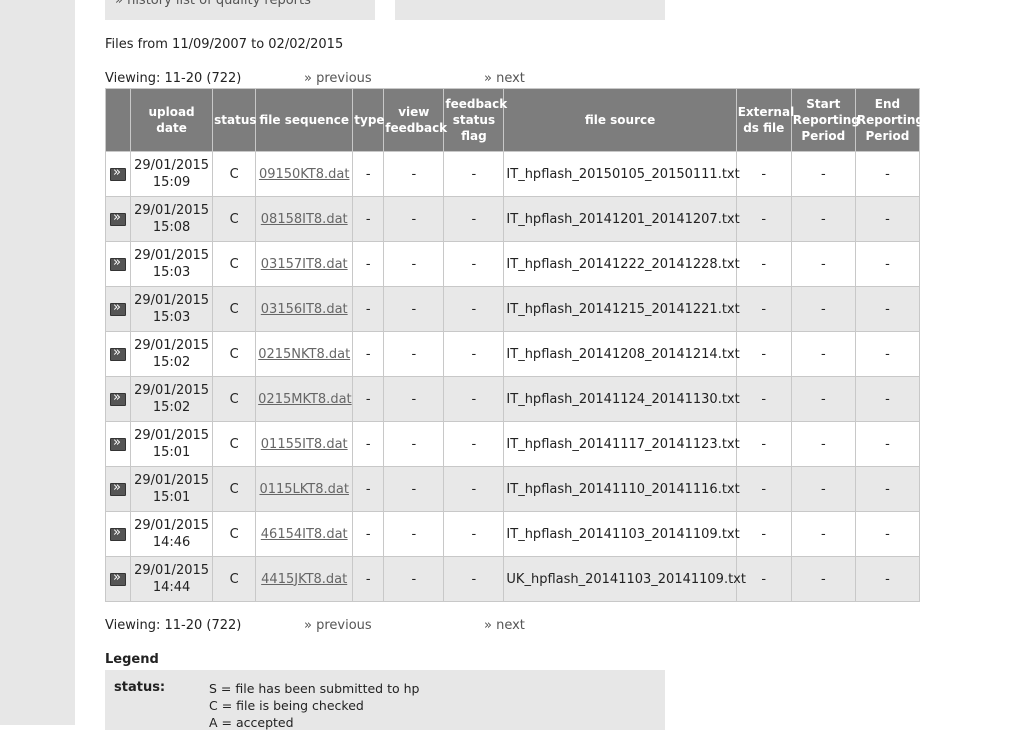  I want to click on file-sequence-cell: 09150KT8.dat, so click(304, 174).